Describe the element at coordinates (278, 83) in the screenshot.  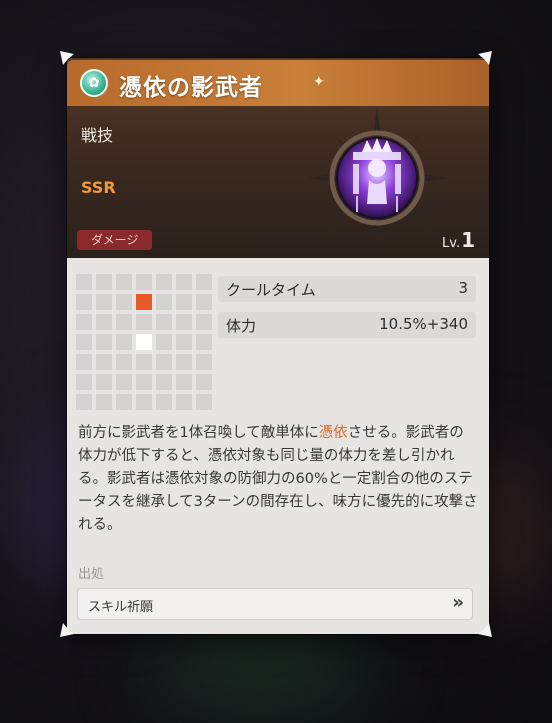
I see `title-bar: ✿ 憑依の影武者 ✦` at that location.